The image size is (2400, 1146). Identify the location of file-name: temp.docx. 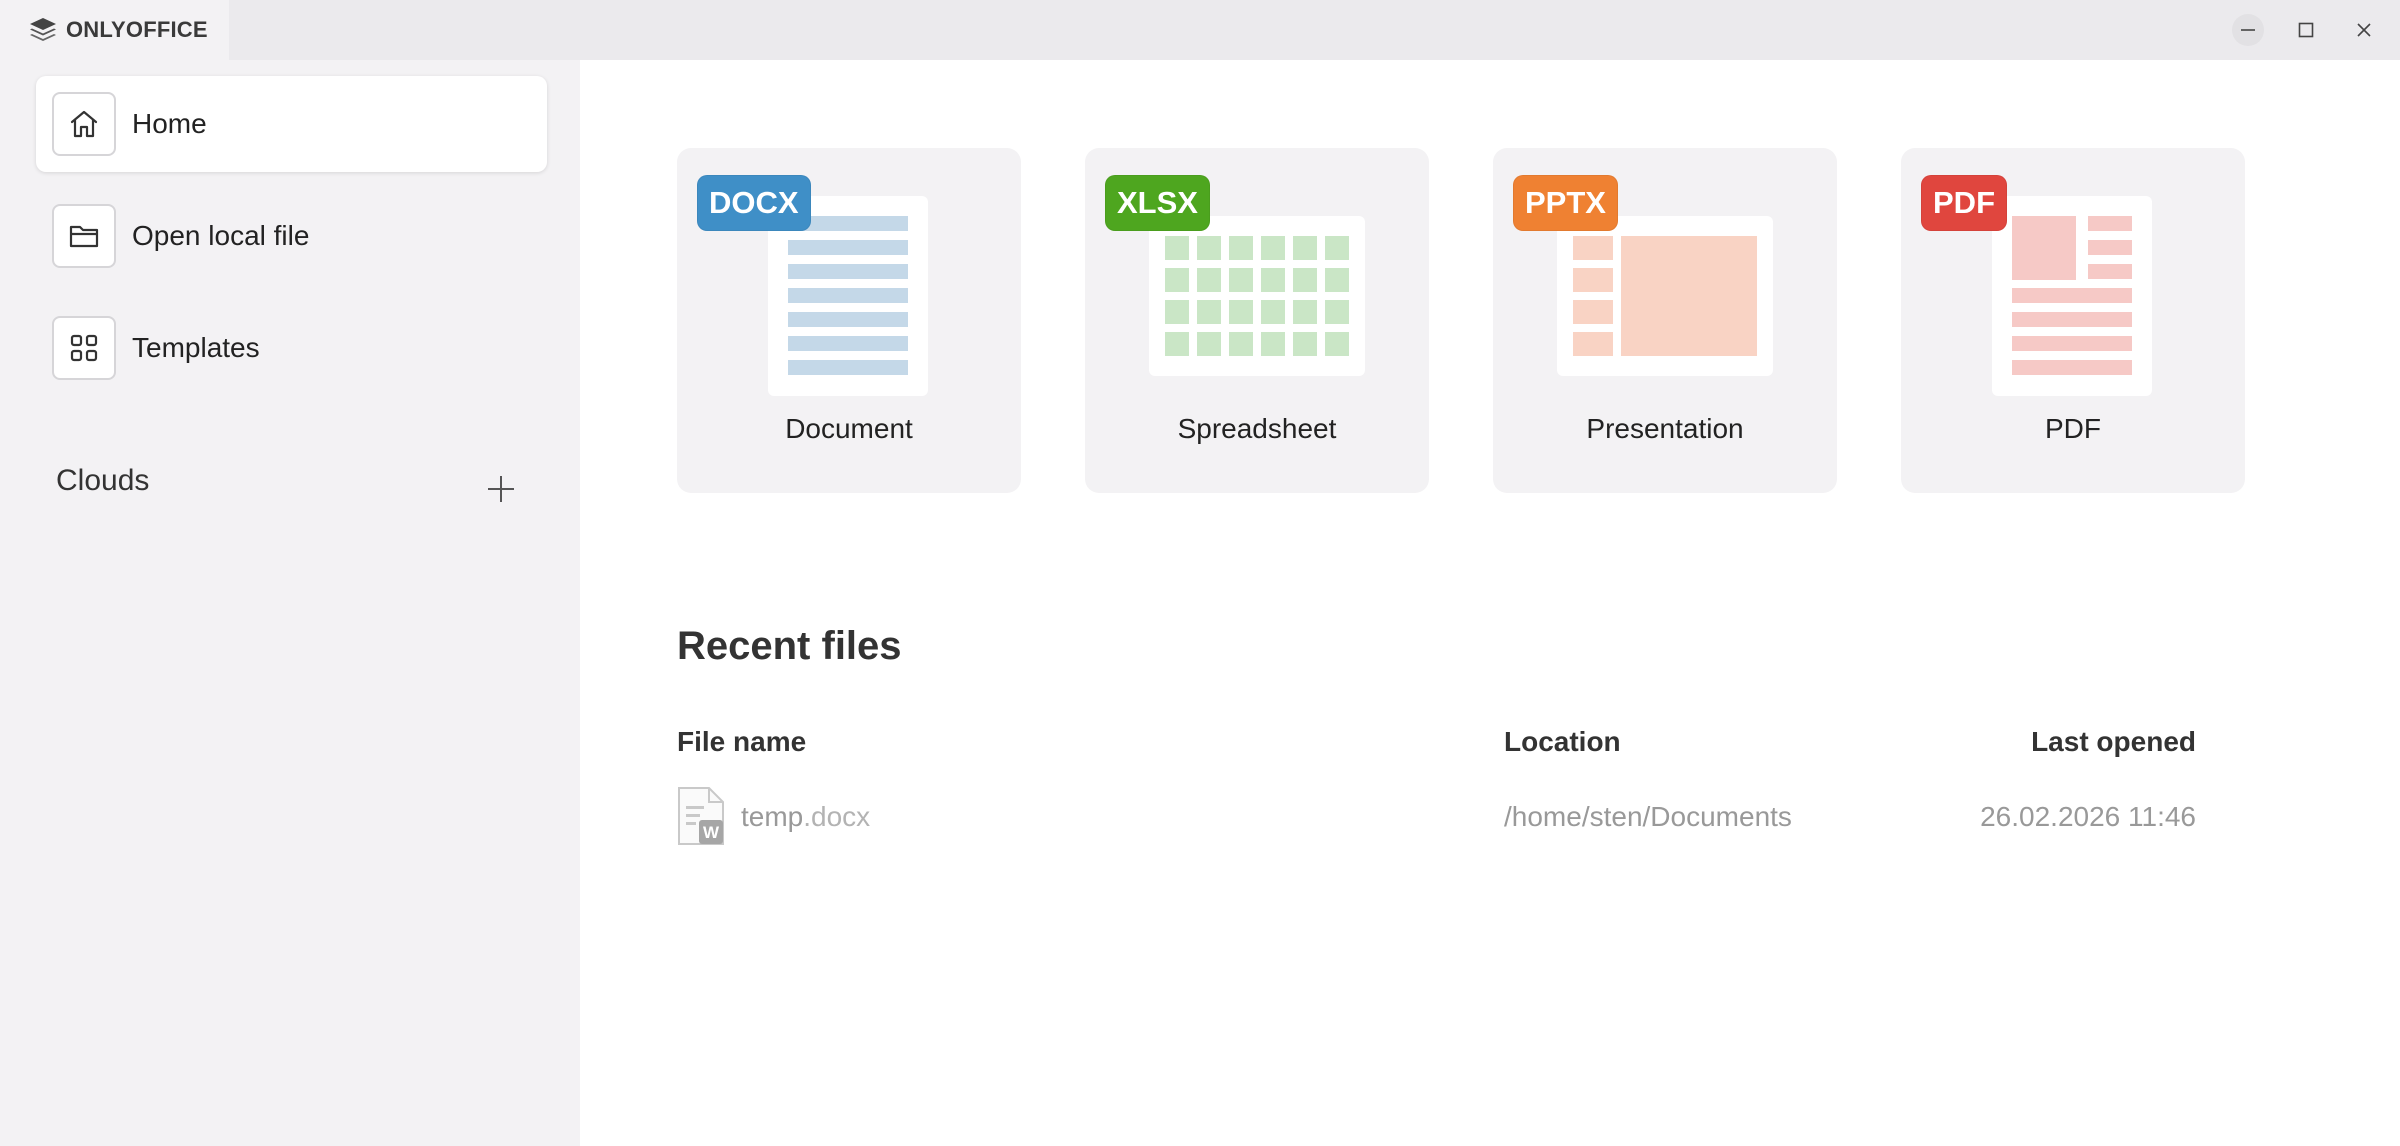
(805, 817).